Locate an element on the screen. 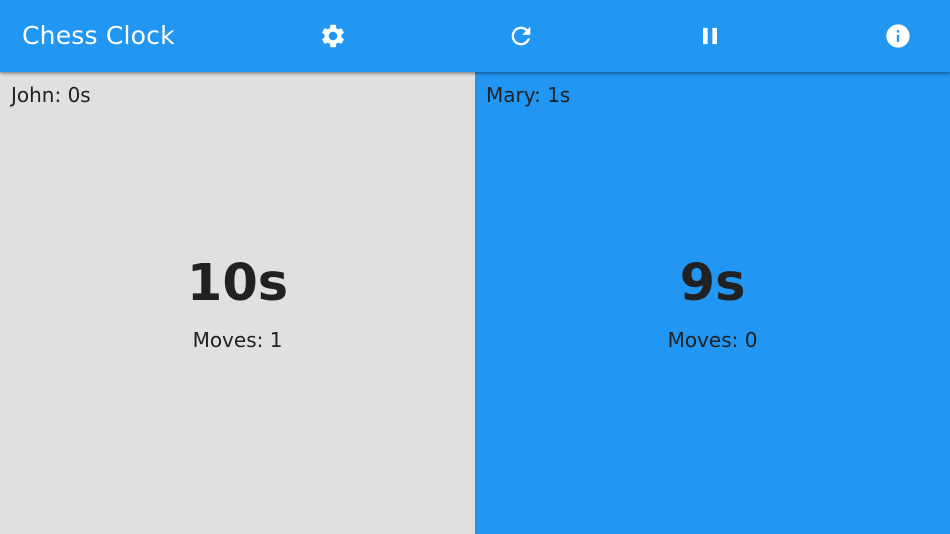 This screenshot has height=534, width=950. info-icon is located at coordinates (898, 36).